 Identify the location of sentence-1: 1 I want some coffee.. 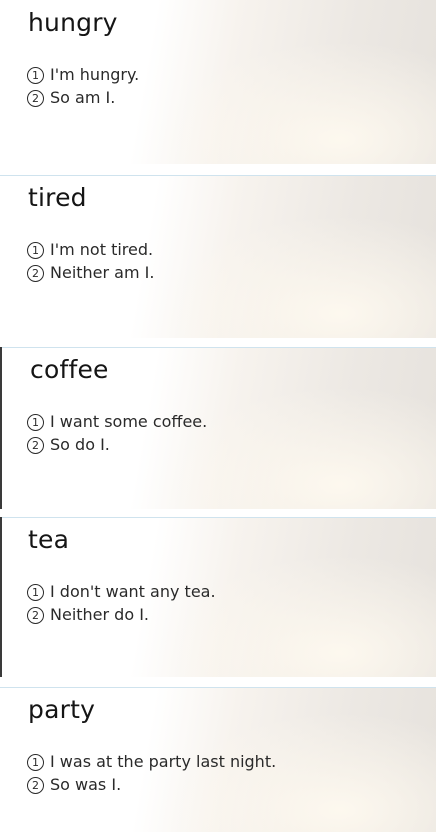
(117, 422).